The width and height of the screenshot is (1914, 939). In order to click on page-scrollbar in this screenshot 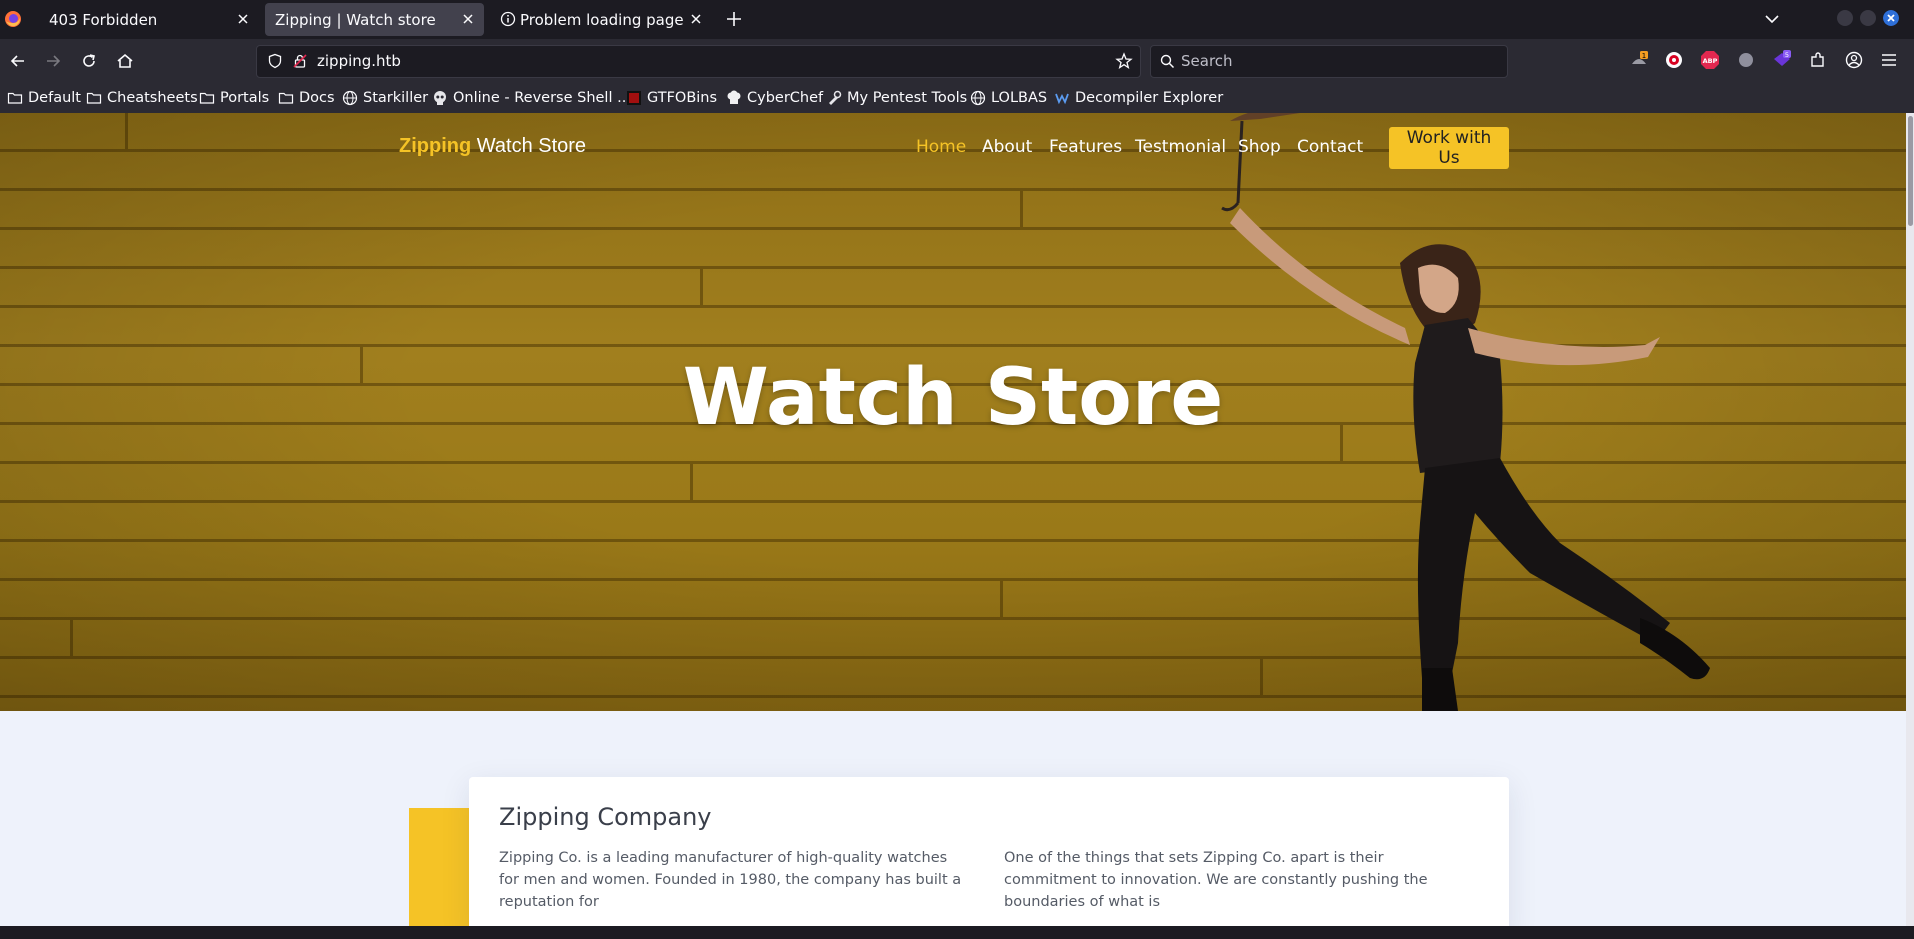, I will do `click(1910, 519)`.